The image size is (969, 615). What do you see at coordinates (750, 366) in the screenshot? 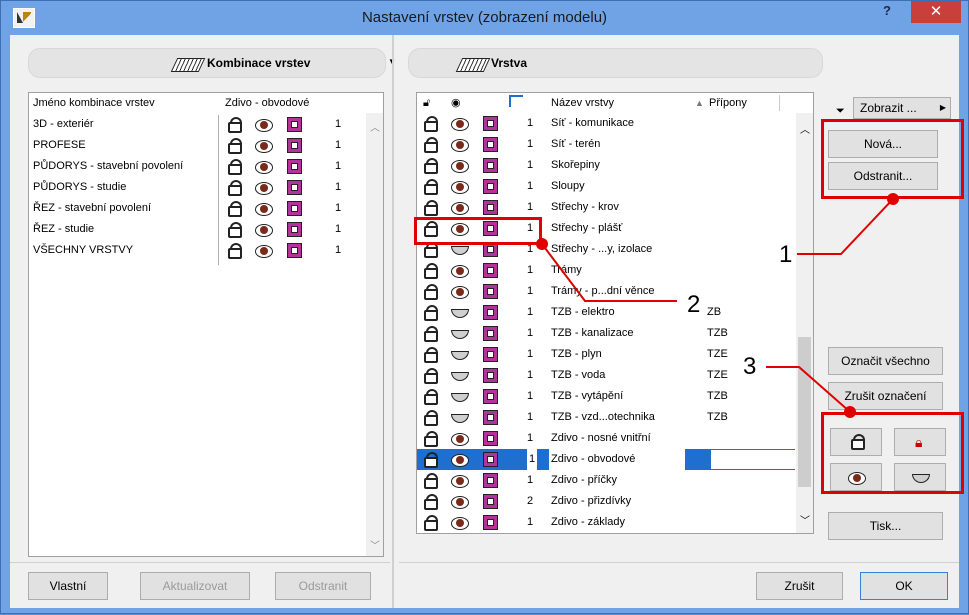
I see `callout-label-3: 3` at bounding box center [750, 366].